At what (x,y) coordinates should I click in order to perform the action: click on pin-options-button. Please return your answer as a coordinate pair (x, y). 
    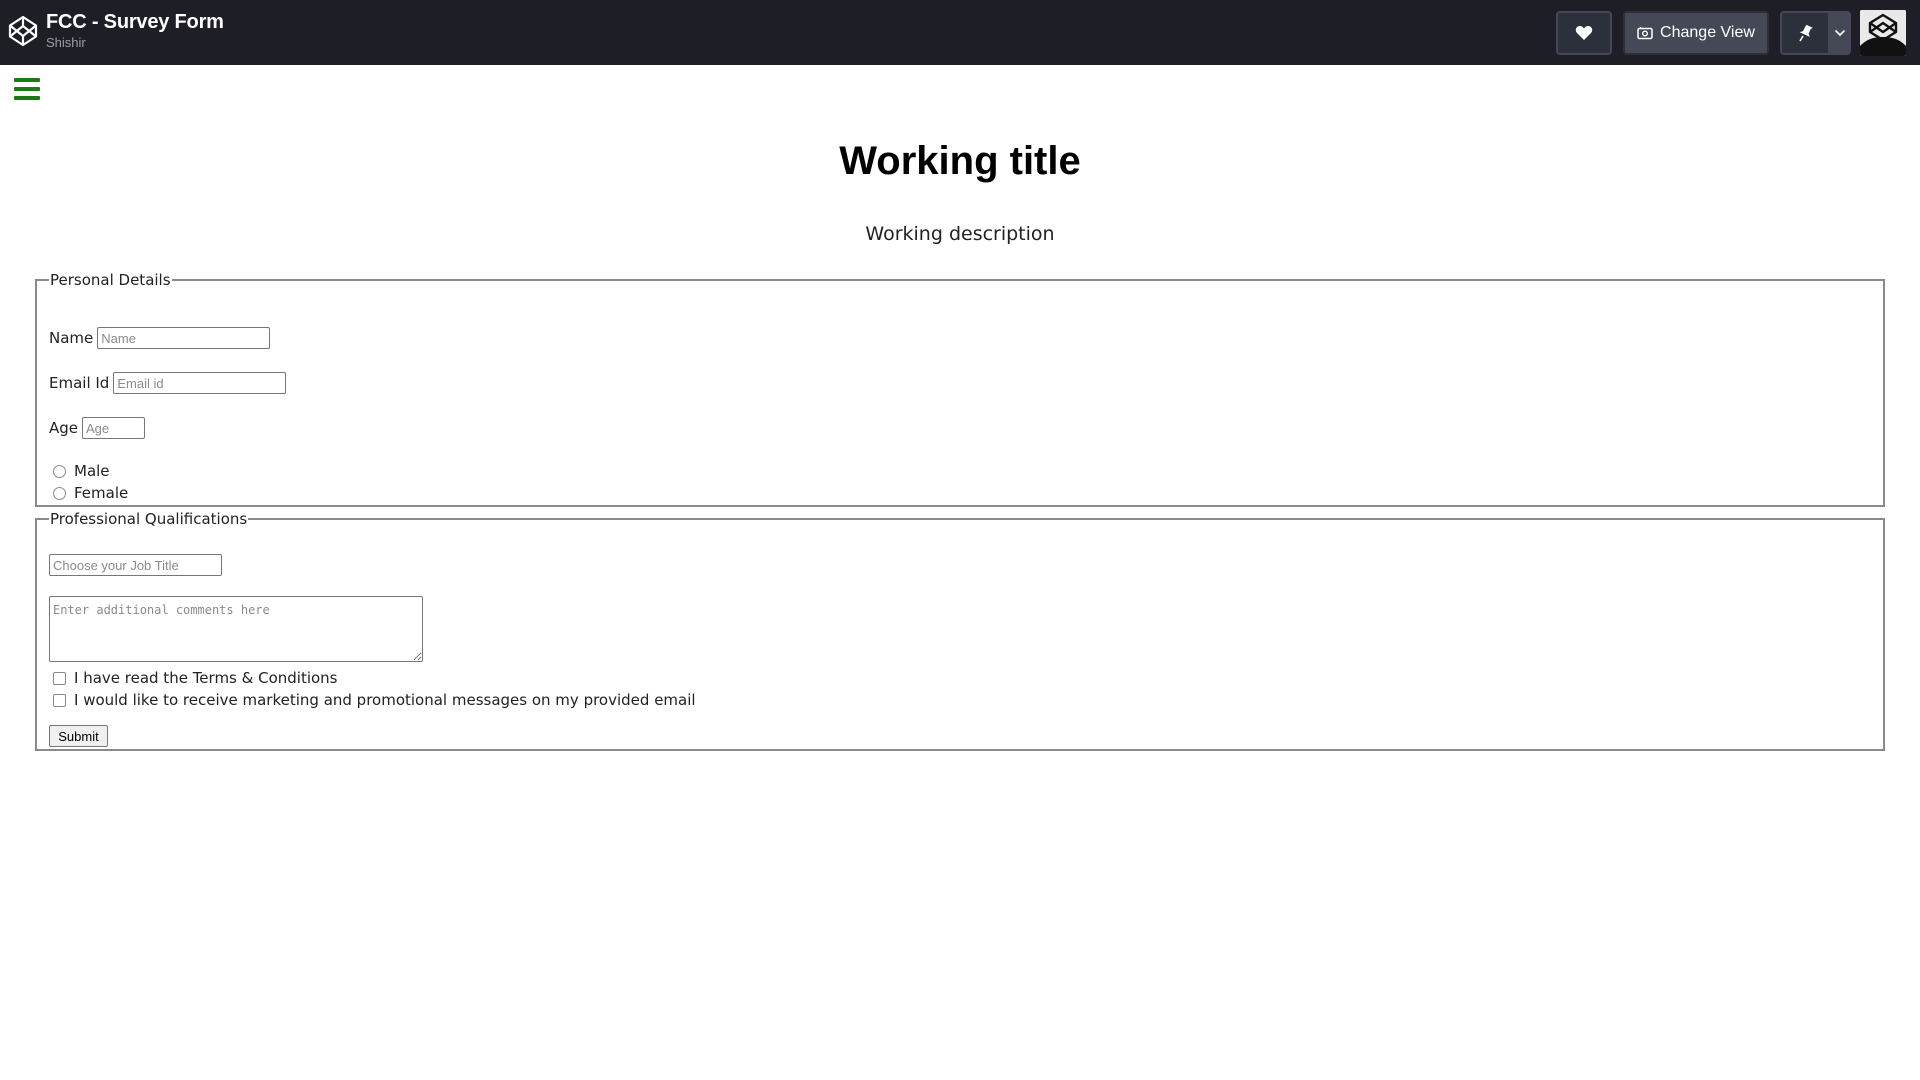
    Looking at the image, I should click on (1839, 33).